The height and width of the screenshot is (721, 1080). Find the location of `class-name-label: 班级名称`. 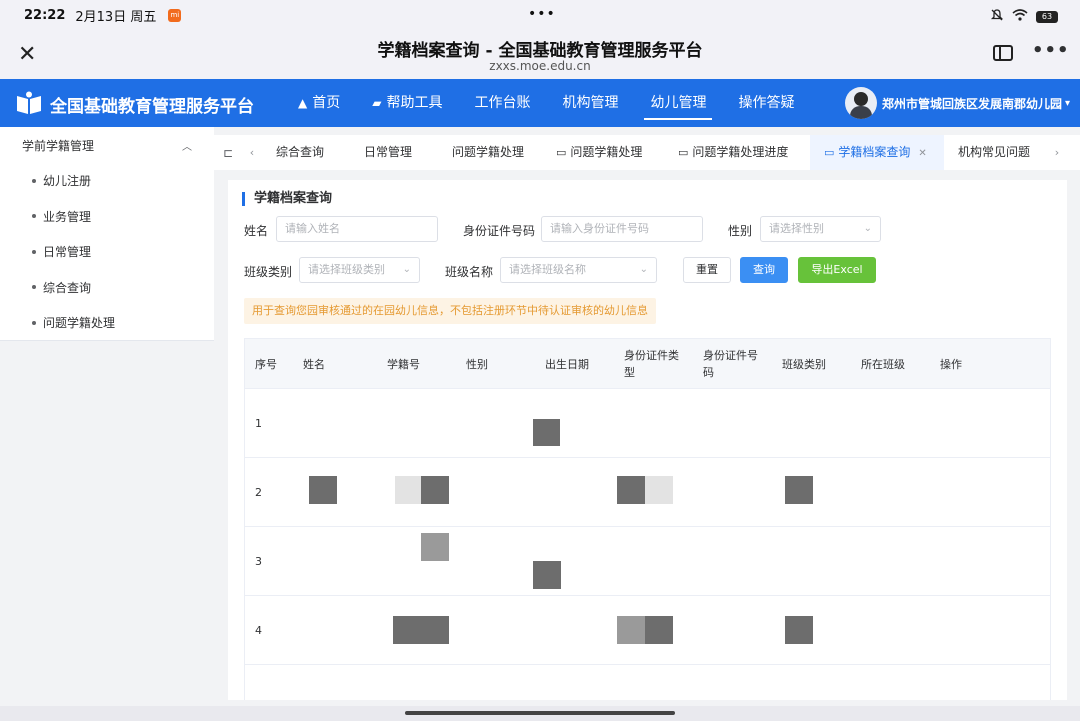

class-name-label: 班级名称 is located at coordinates (469, 272).